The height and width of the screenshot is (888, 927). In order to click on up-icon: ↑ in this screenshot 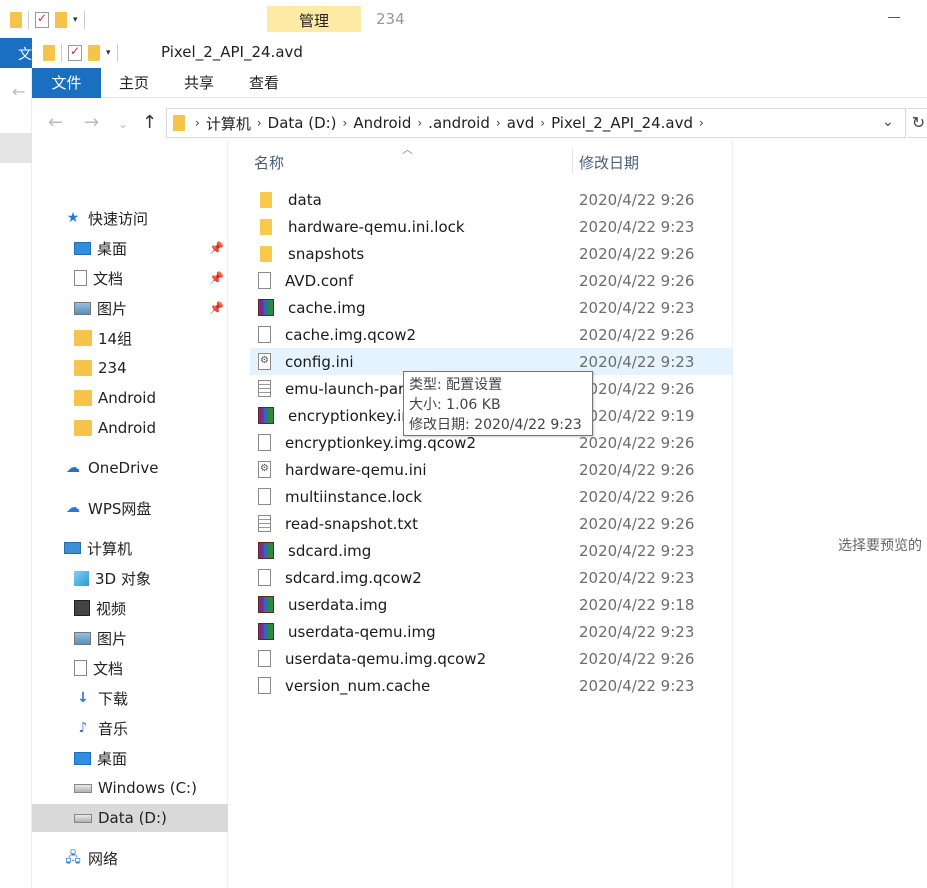, I will do `click(149, 122)`.